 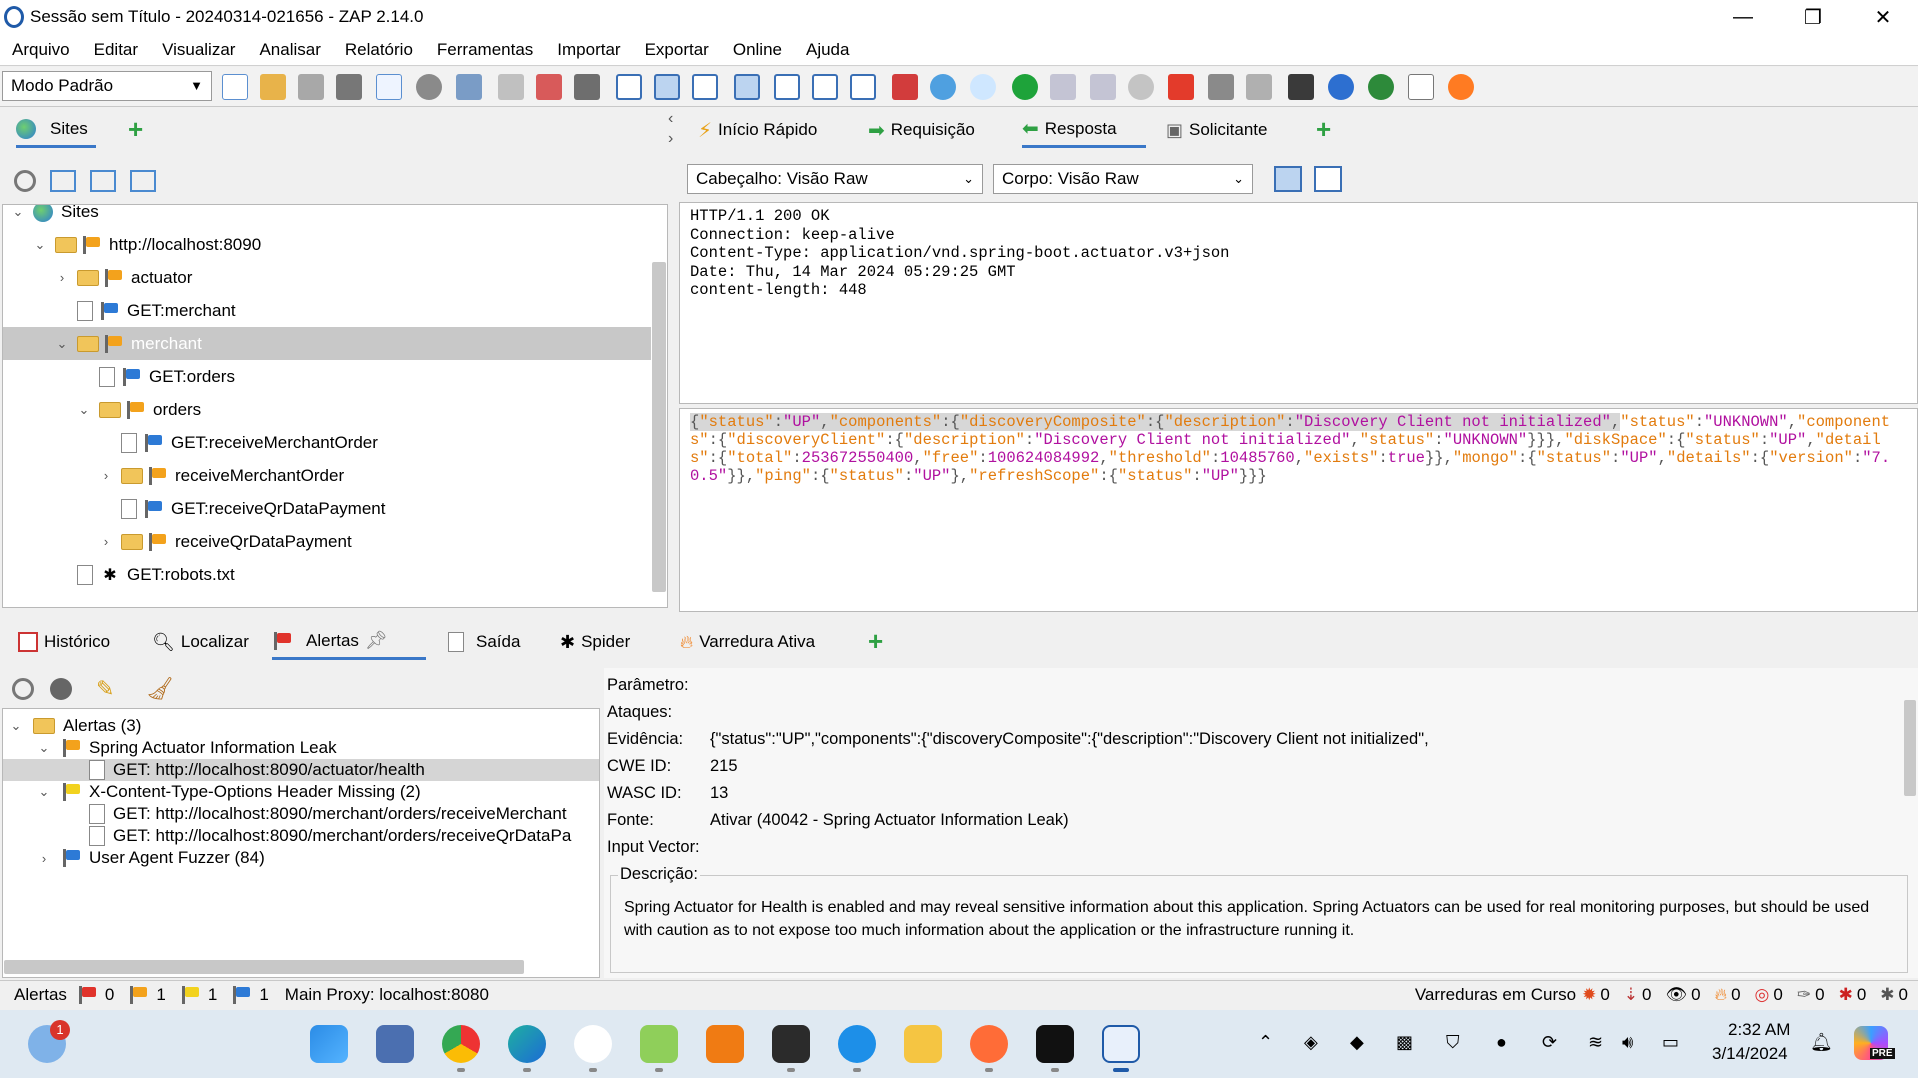 What do you see at coordinates (857, 1044) in the screenshot?
I see `docker-icon` at bounding box center [857, 1044].